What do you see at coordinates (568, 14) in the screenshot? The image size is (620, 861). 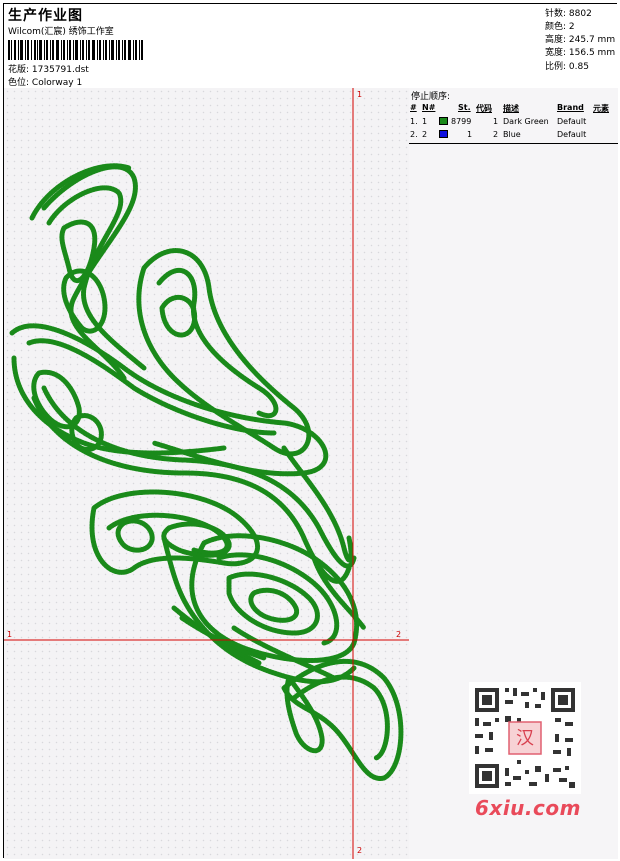 I see `stat-stitches: 针数: 8802` at bounding box center [568, 14].